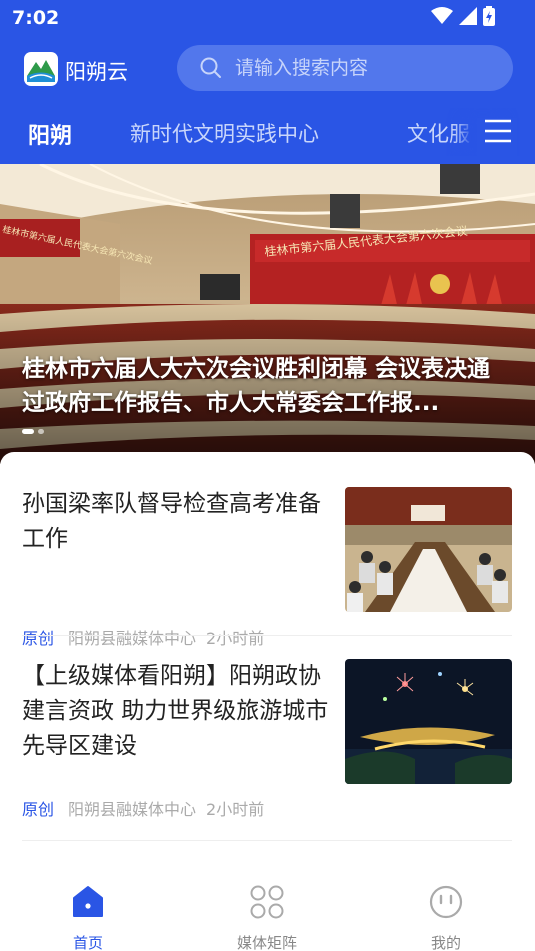  What do you see at coordinates (87, 942) in the screenshot?
I see `nav-home-label: 首页` at bounding box center [87, 942].